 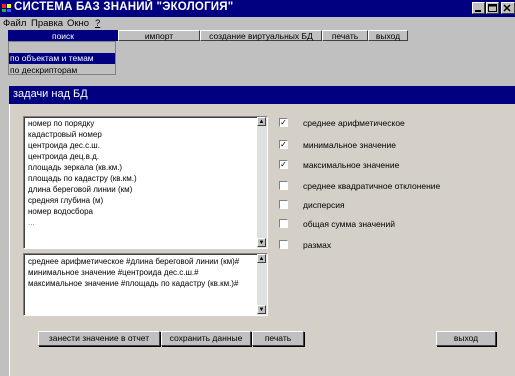 What do you see at coordinates (139, 189) in the screenshot?
I see `list-item: длина береговой линии (км)` at bounding box center [139, 189].